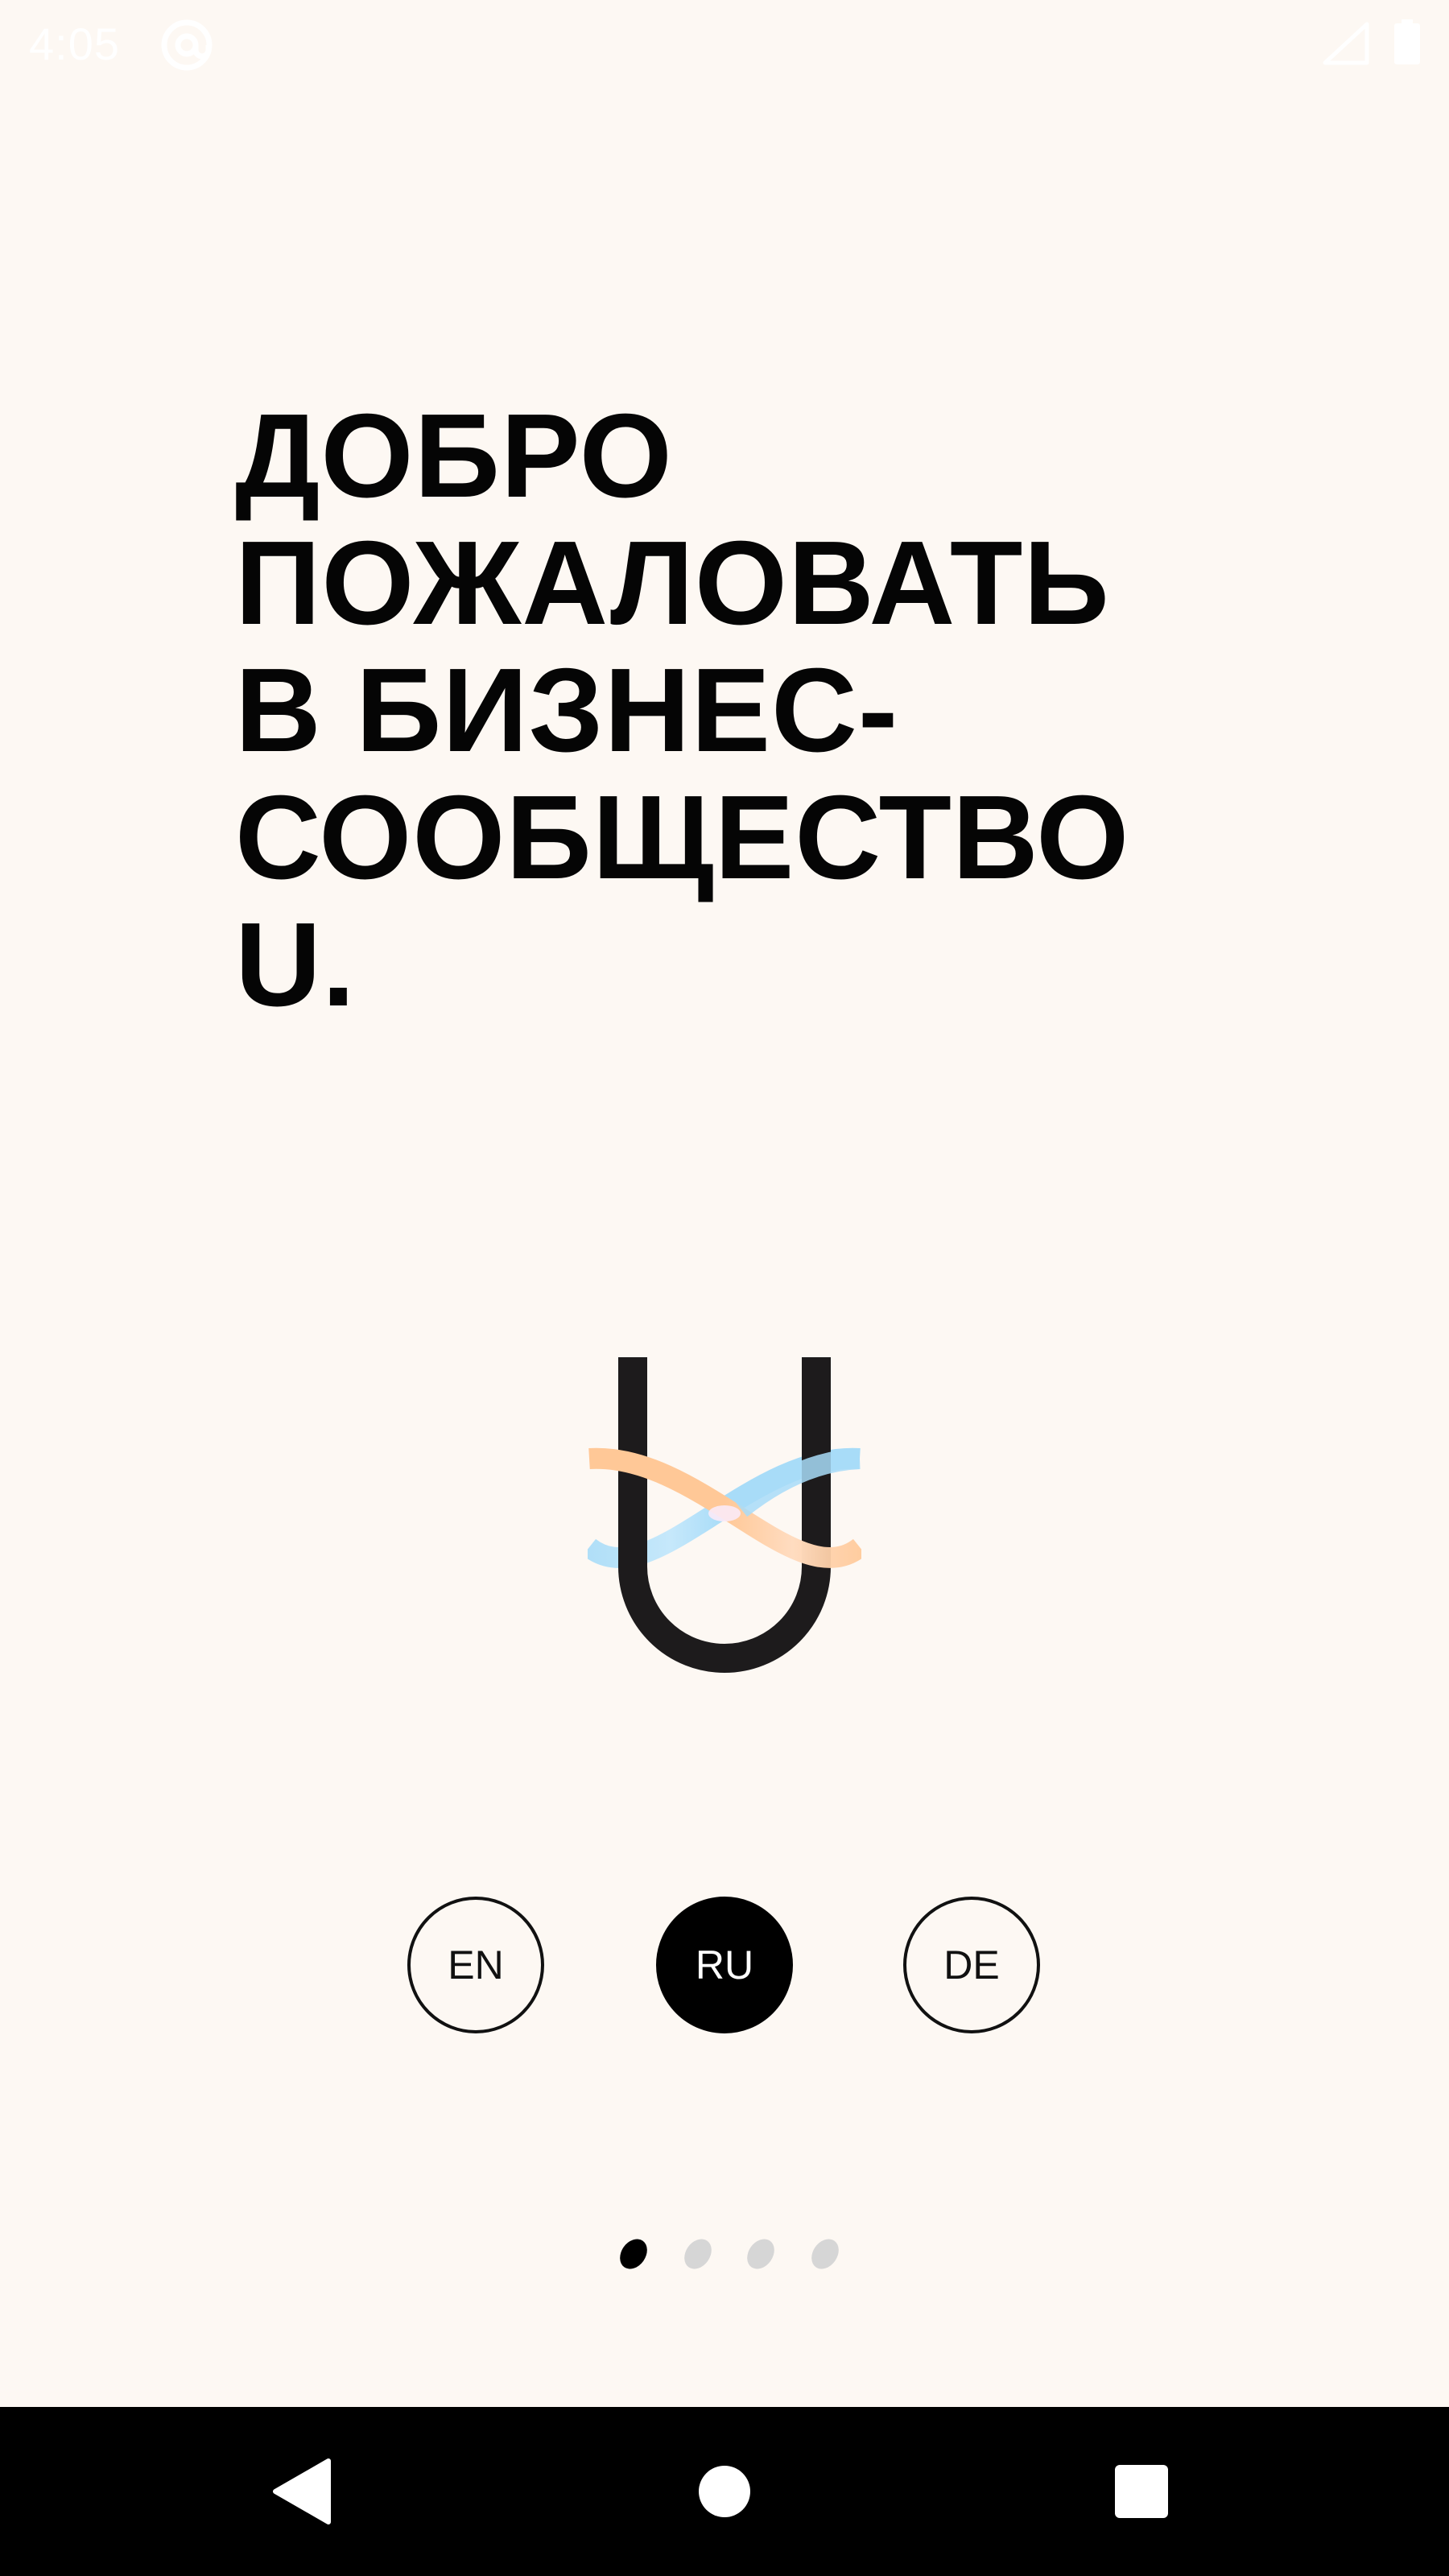  Describe the element at coordinates (724, 1965) in the screenshot. I see `language-button-ru: RU` at that location.